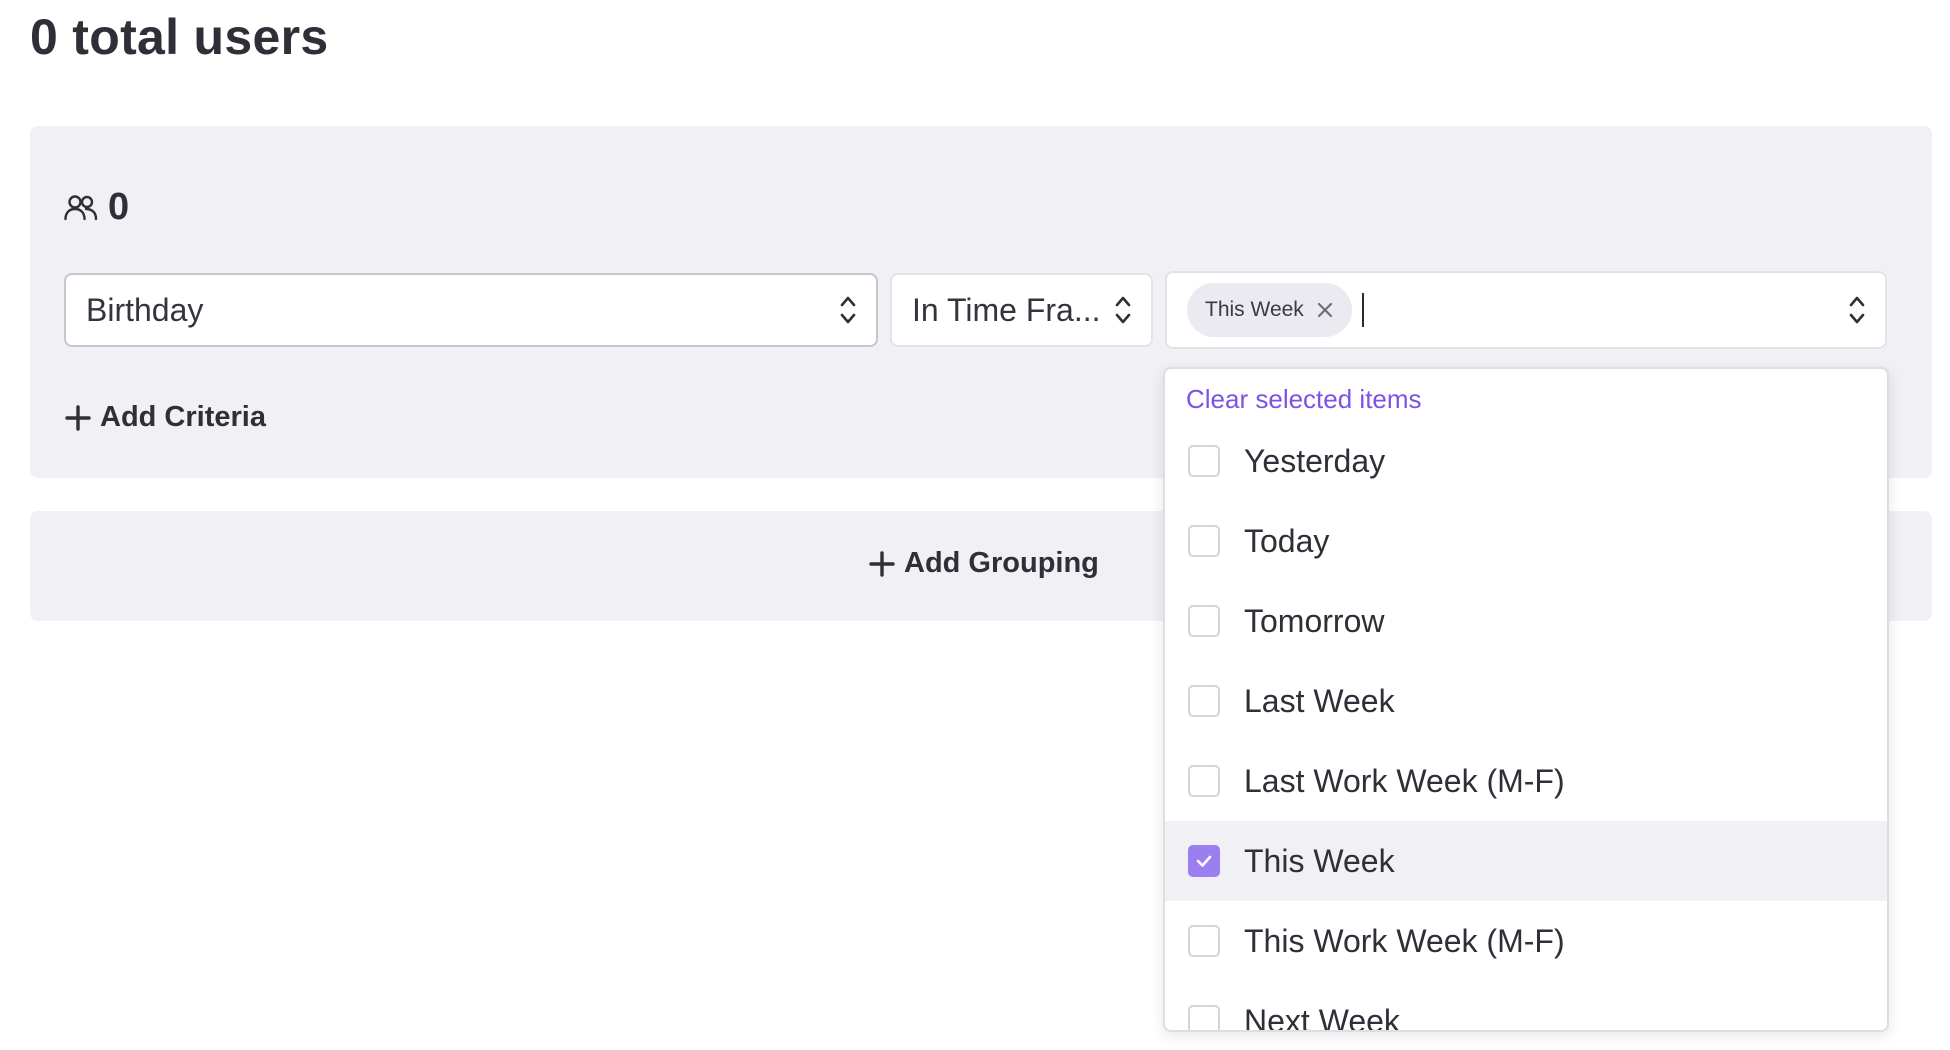 Image resolution: width=1950 pixels, height=1050 pixels. Describe the element at coordinates (471, 310) in the screenshot. I see `criteria-field-select: Birthday` at that location.